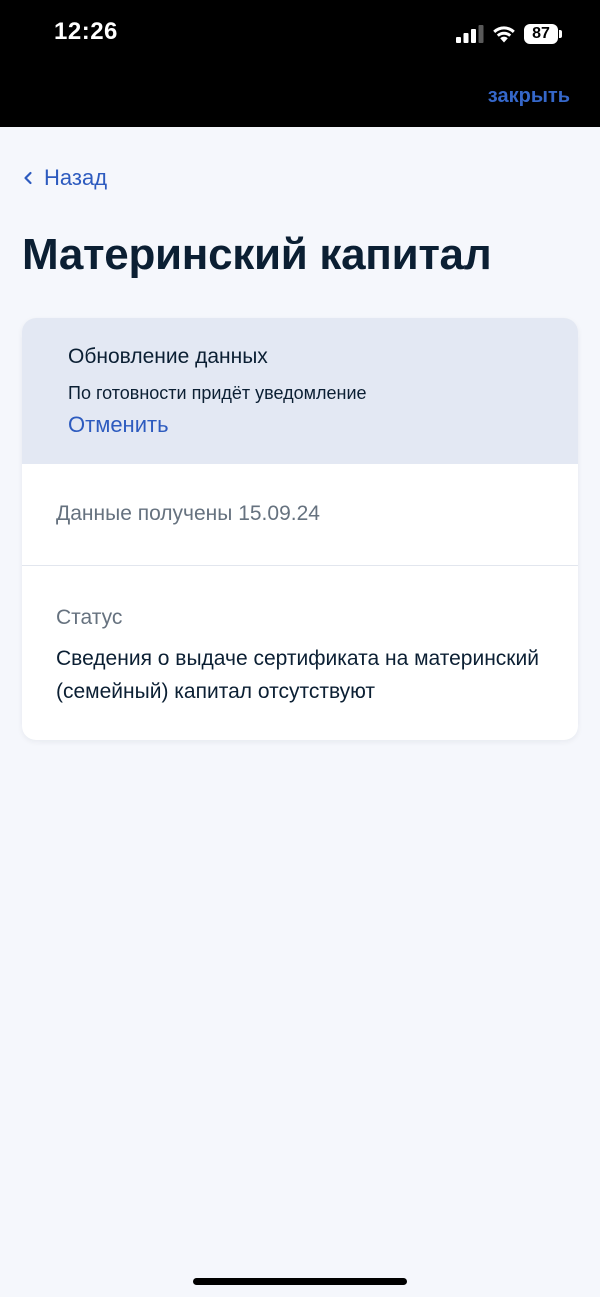 The width and height of the screenshot is (600, 1297). Describe the element at coordinates (504, 34) in the screenshot. I see `wifi-icon` at that location.